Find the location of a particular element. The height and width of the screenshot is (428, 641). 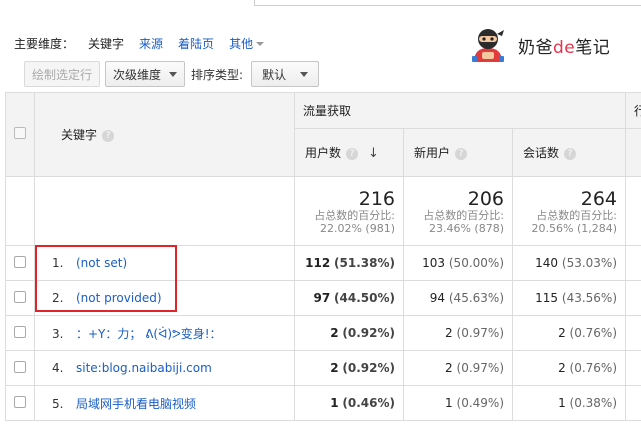

primary-dimension-bar: 主要维度： 关键字 来源 着陆页 其他 is located at coordinates (139, 43).